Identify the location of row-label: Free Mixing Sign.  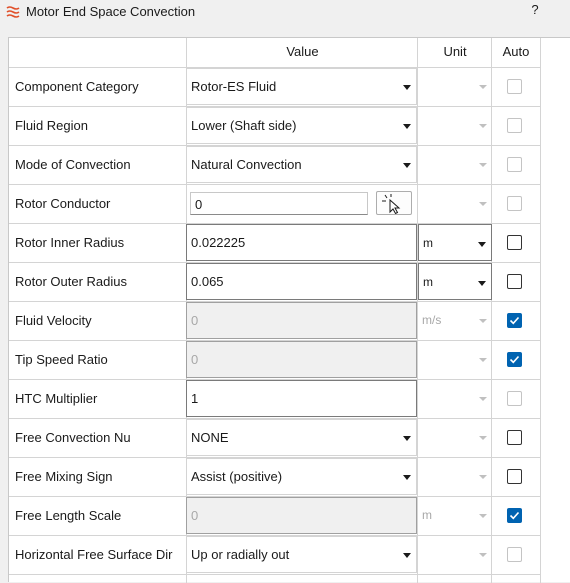
(64, 476).